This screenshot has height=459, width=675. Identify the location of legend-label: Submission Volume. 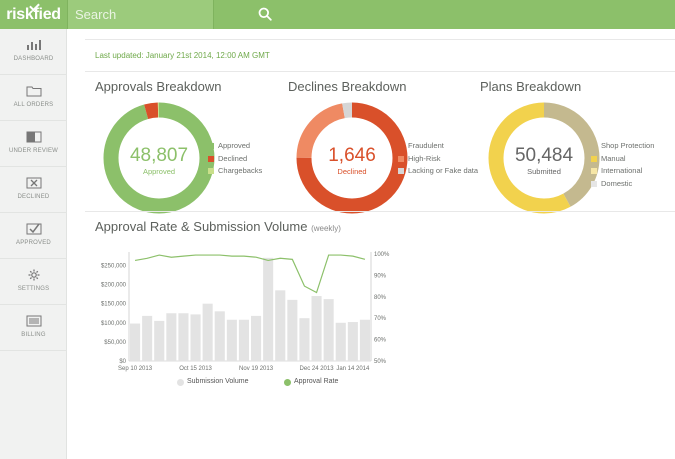
(218, 381).